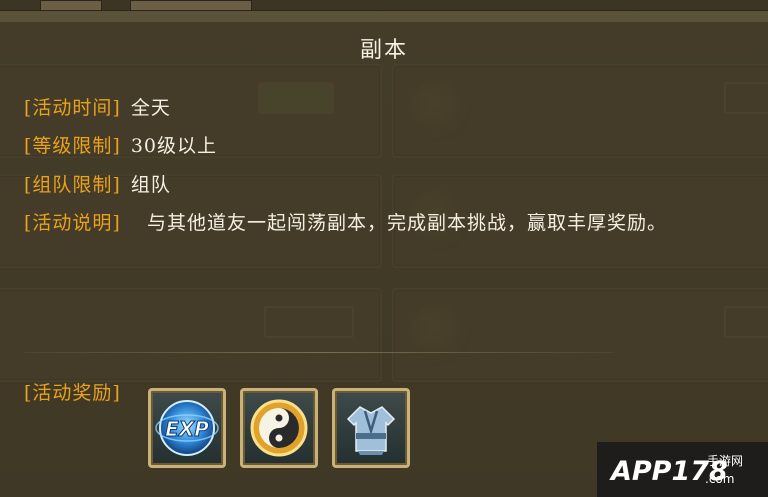 The image size is (768, 497). I want to click on reward-slot-exp: EXP, so click(187, 428).